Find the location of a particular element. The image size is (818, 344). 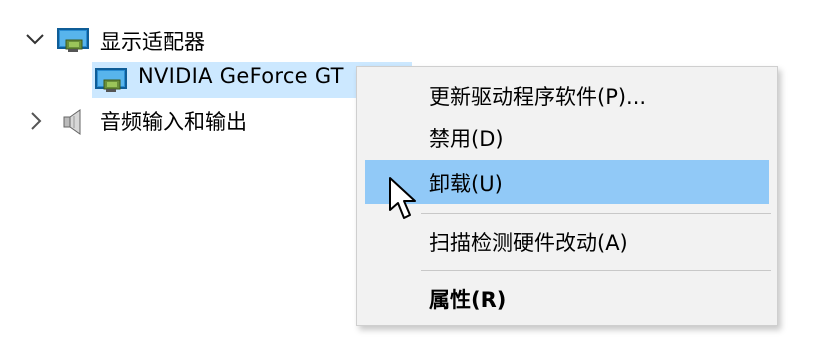

display-adapters-icon is located at coordinates (74, 42).